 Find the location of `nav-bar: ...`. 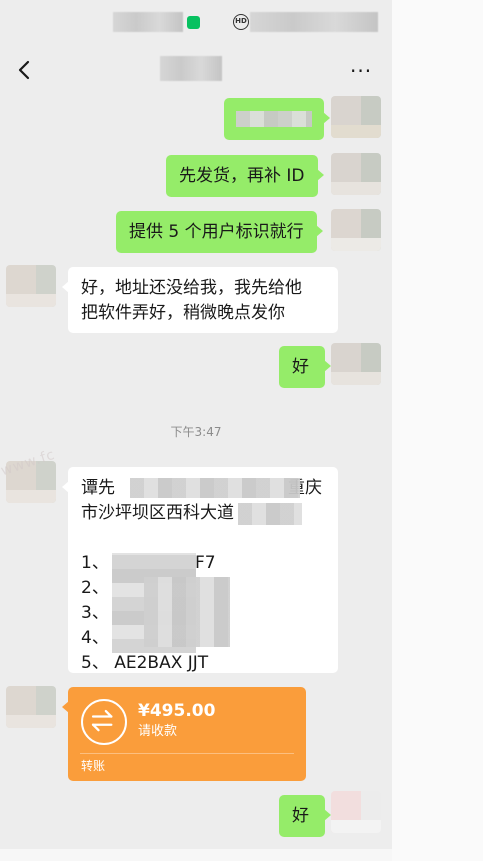

nav-bar: ... is located at coordinates (196, 70).